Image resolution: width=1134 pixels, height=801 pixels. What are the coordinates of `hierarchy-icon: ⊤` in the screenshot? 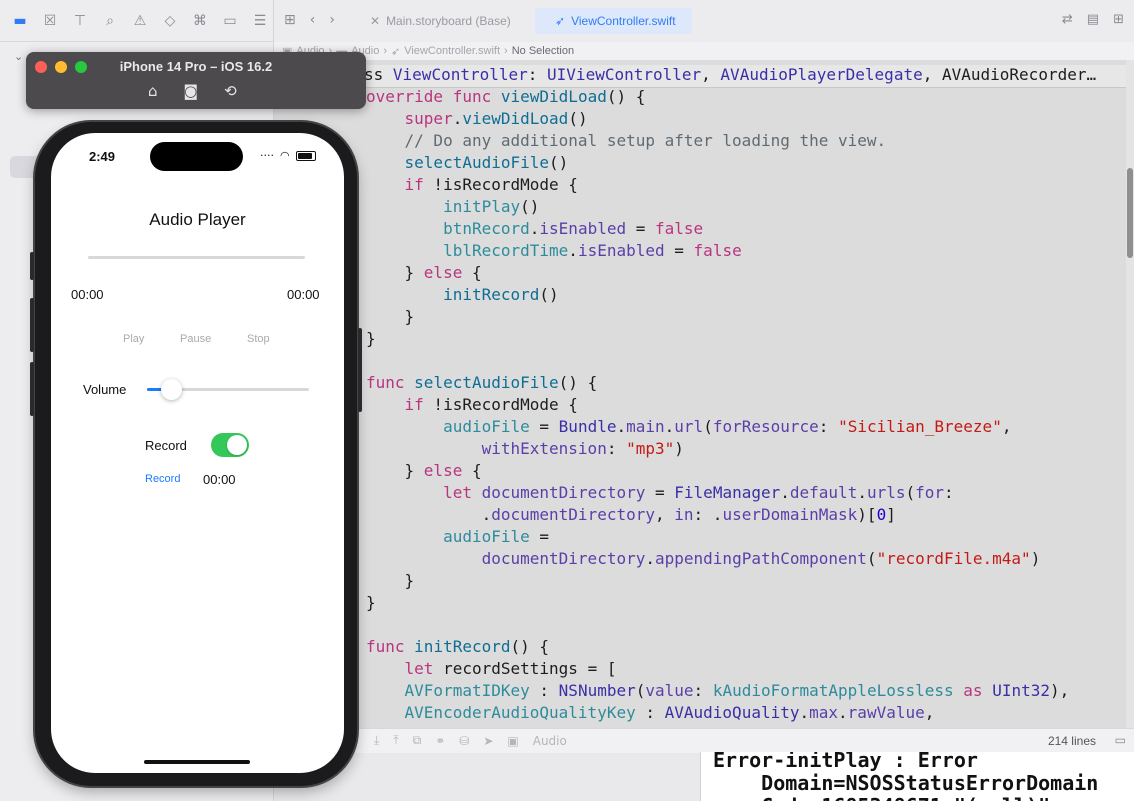 It's located at (80, 21).